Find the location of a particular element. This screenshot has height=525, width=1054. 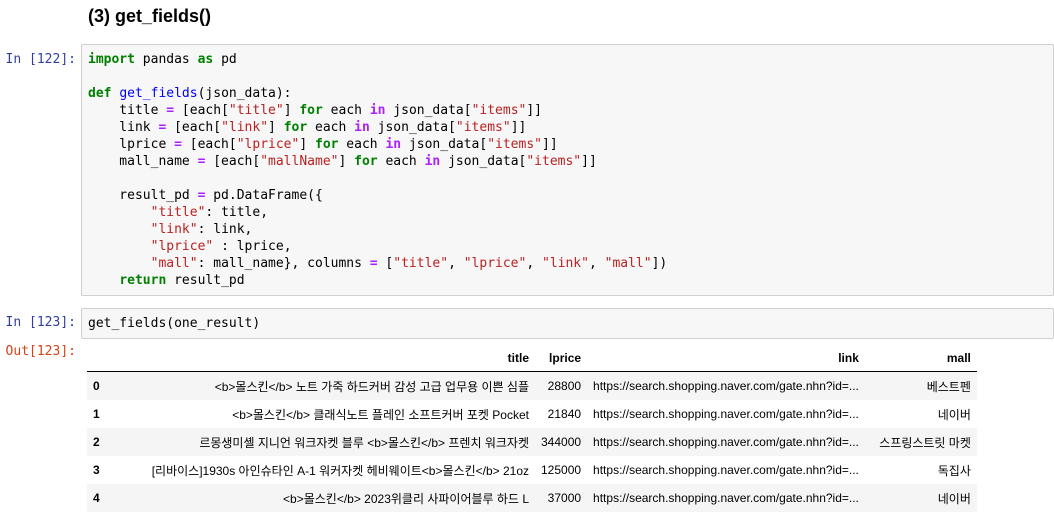

markdown-heading: (3) get_fields() is located at coordinates (150, 16).